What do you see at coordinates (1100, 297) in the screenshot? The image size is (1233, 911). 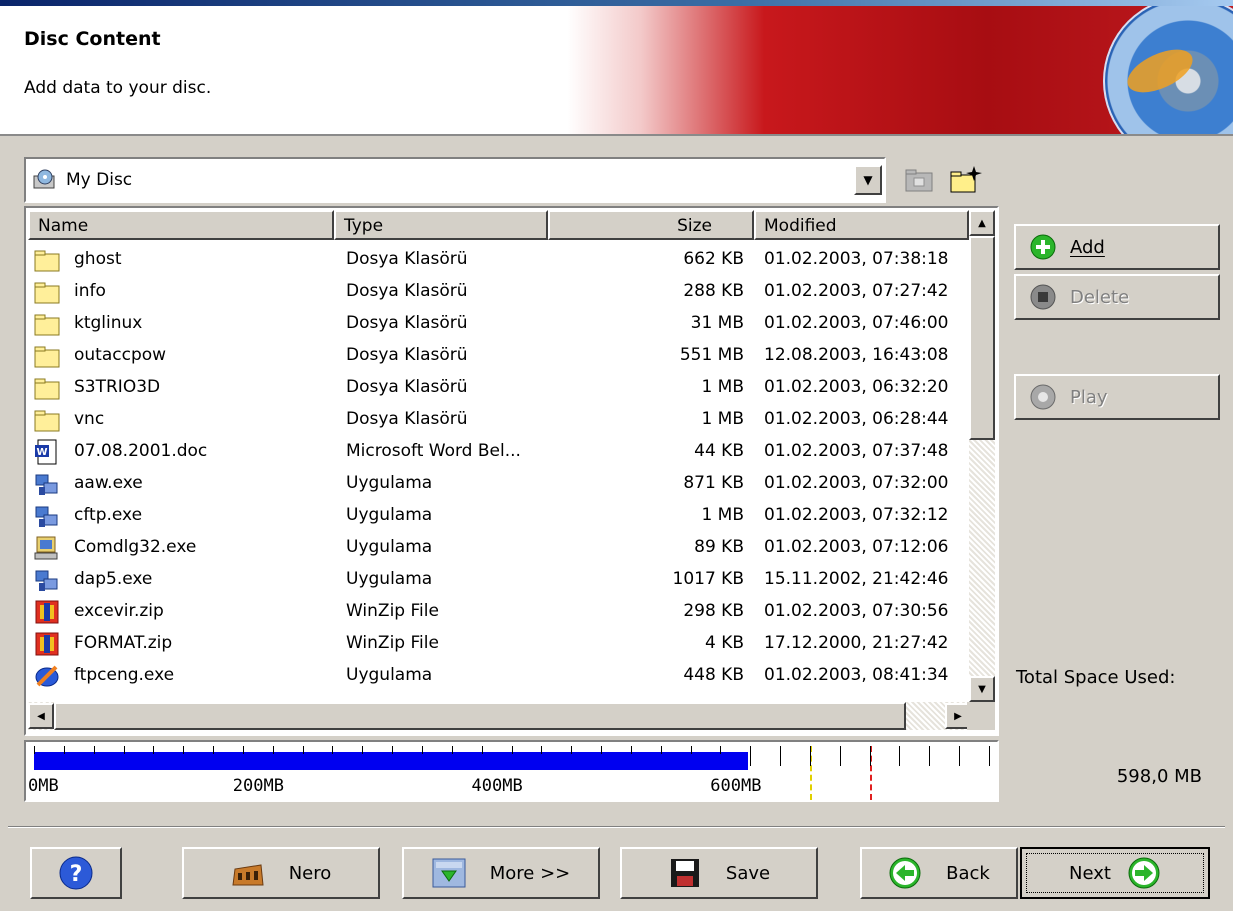 I see `delete-button-label: Delete` at bounding box center [1100, 297].